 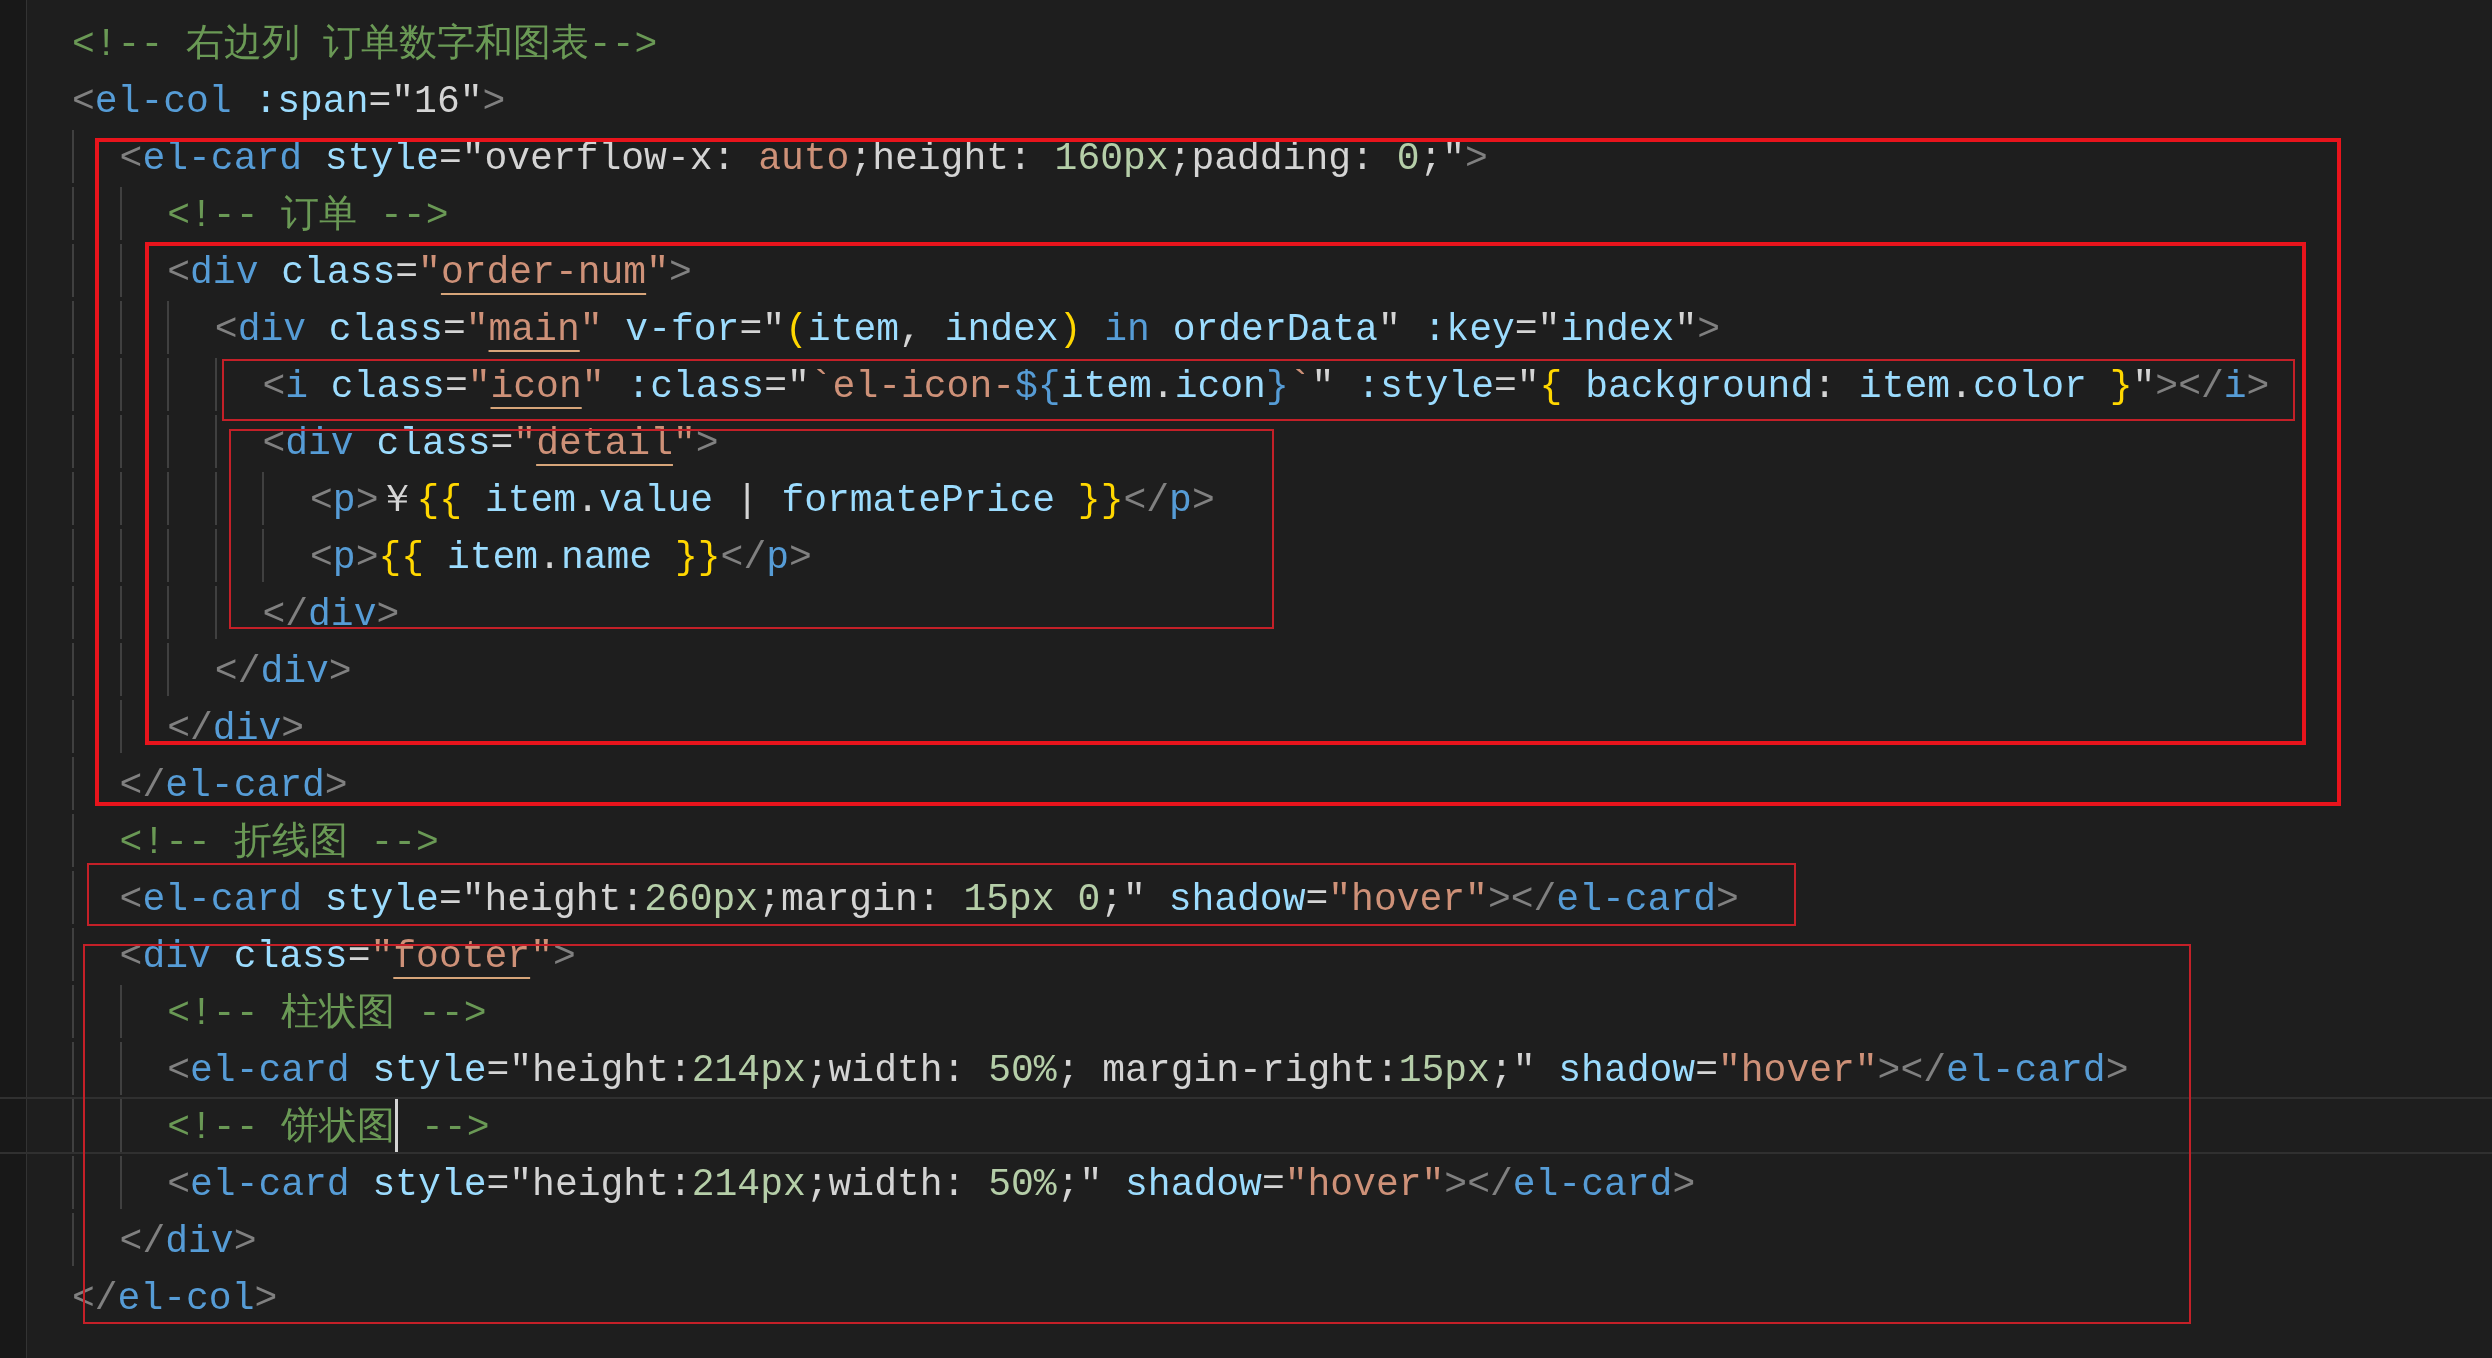 I want to click on code-line: <el-card style="height:214px;width: 50%;" shadow="hover"></el-card>, so click(x=1246, y=1182).